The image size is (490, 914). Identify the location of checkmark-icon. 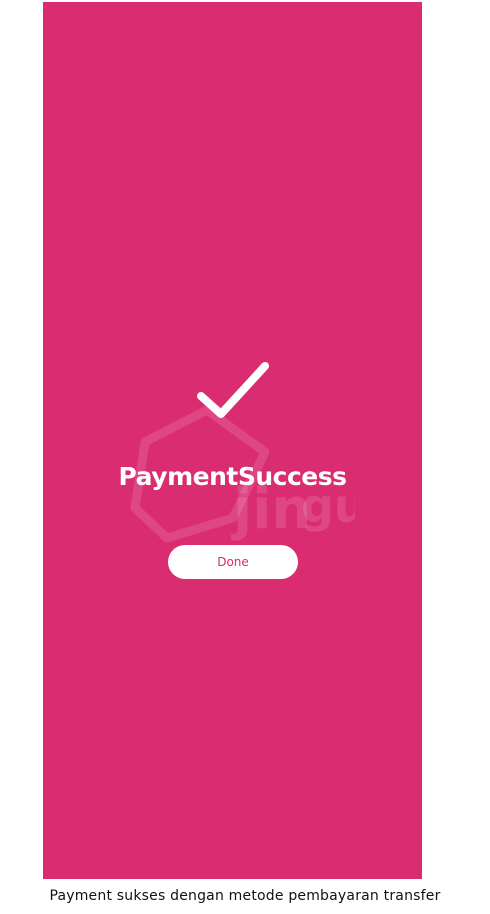
(233, 390).